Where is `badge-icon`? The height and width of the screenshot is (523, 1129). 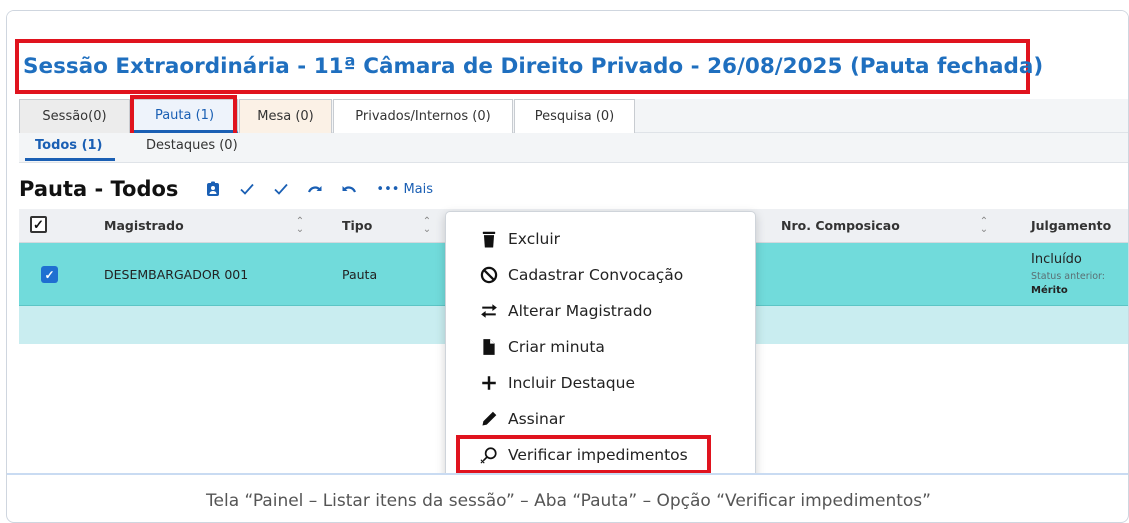 badge-icon is located at coordinates (213, 189).